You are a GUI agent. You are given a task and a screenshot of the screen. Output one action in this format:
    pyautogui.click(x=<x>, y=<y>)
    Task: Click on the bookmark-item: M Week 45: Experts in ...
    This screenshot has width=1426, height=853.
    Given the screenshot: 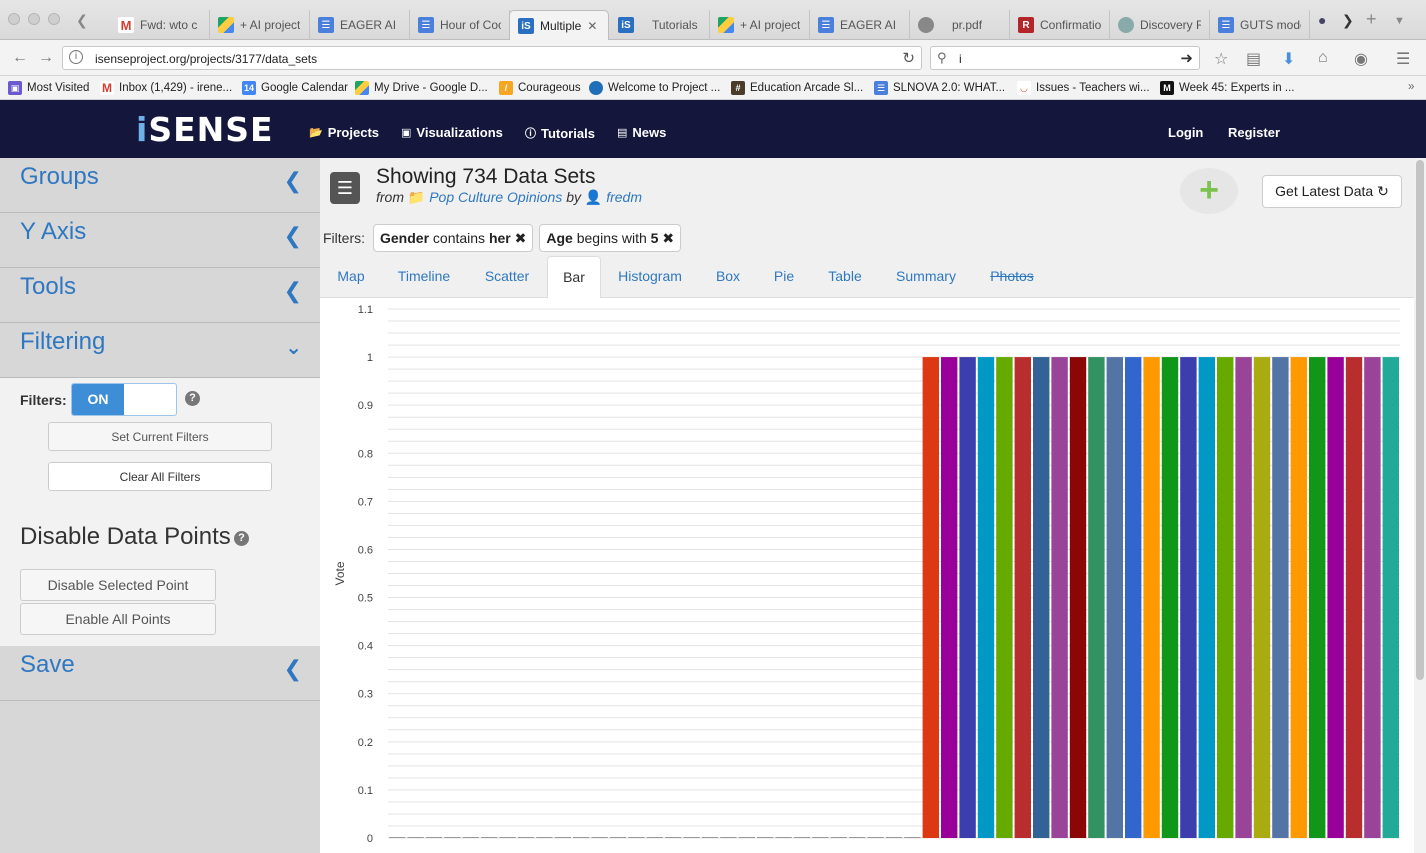 What is the action you would take?
    pyautogui.click(x=1227, y=88)
    